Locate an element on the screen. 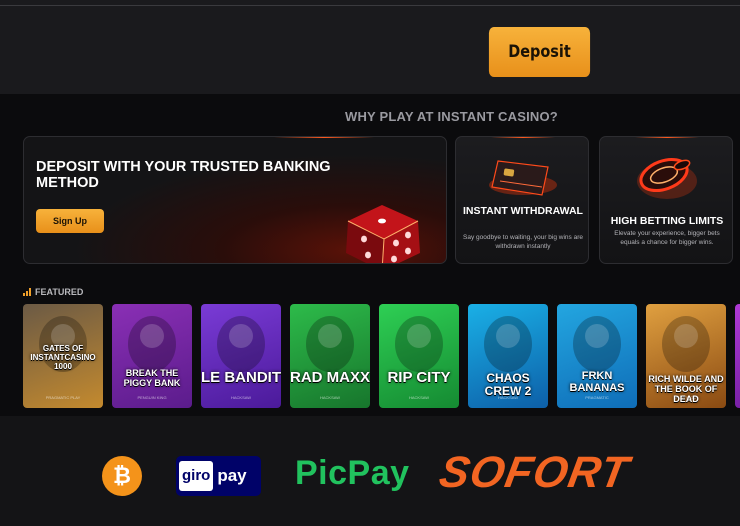 The height and width of the screenshot is (526, 740). game-tile is located at coordinates (737, 356).